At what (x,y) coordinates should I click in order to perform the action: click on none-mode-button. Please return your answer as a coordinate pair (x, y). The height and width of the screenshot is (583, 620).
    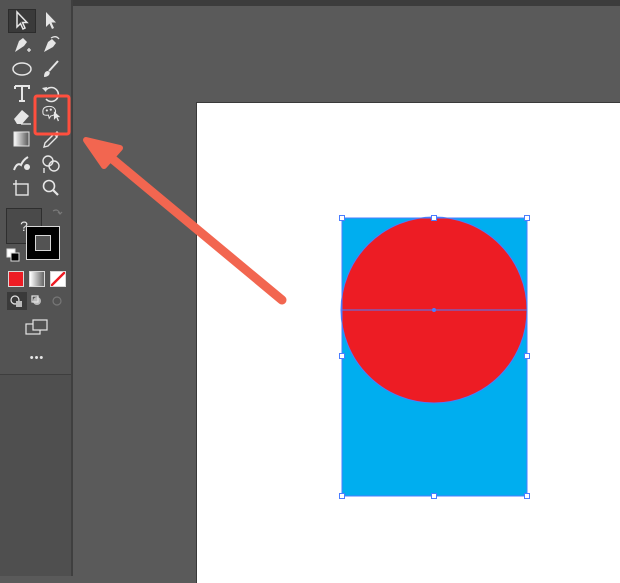
    Looking at the image, I should click on (58, 279).